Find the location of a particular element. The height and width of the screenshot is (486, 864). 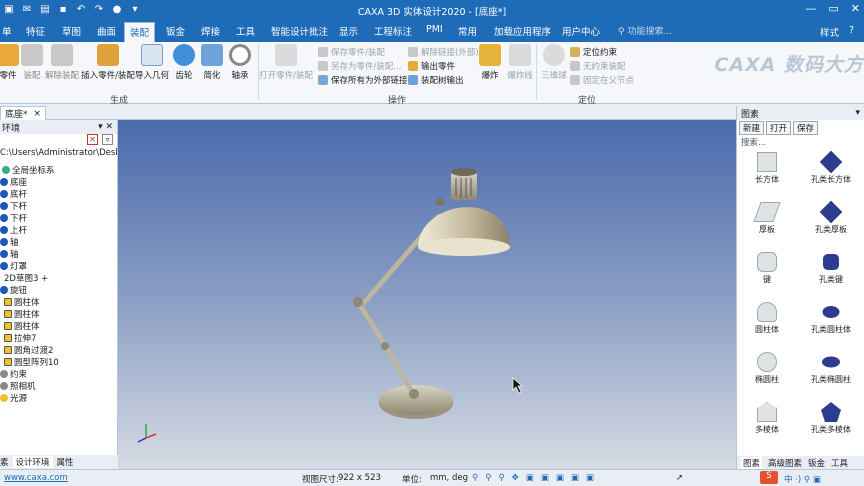

tab-engineering-annotation: 工程标注 is located at coordinates (393, 31).